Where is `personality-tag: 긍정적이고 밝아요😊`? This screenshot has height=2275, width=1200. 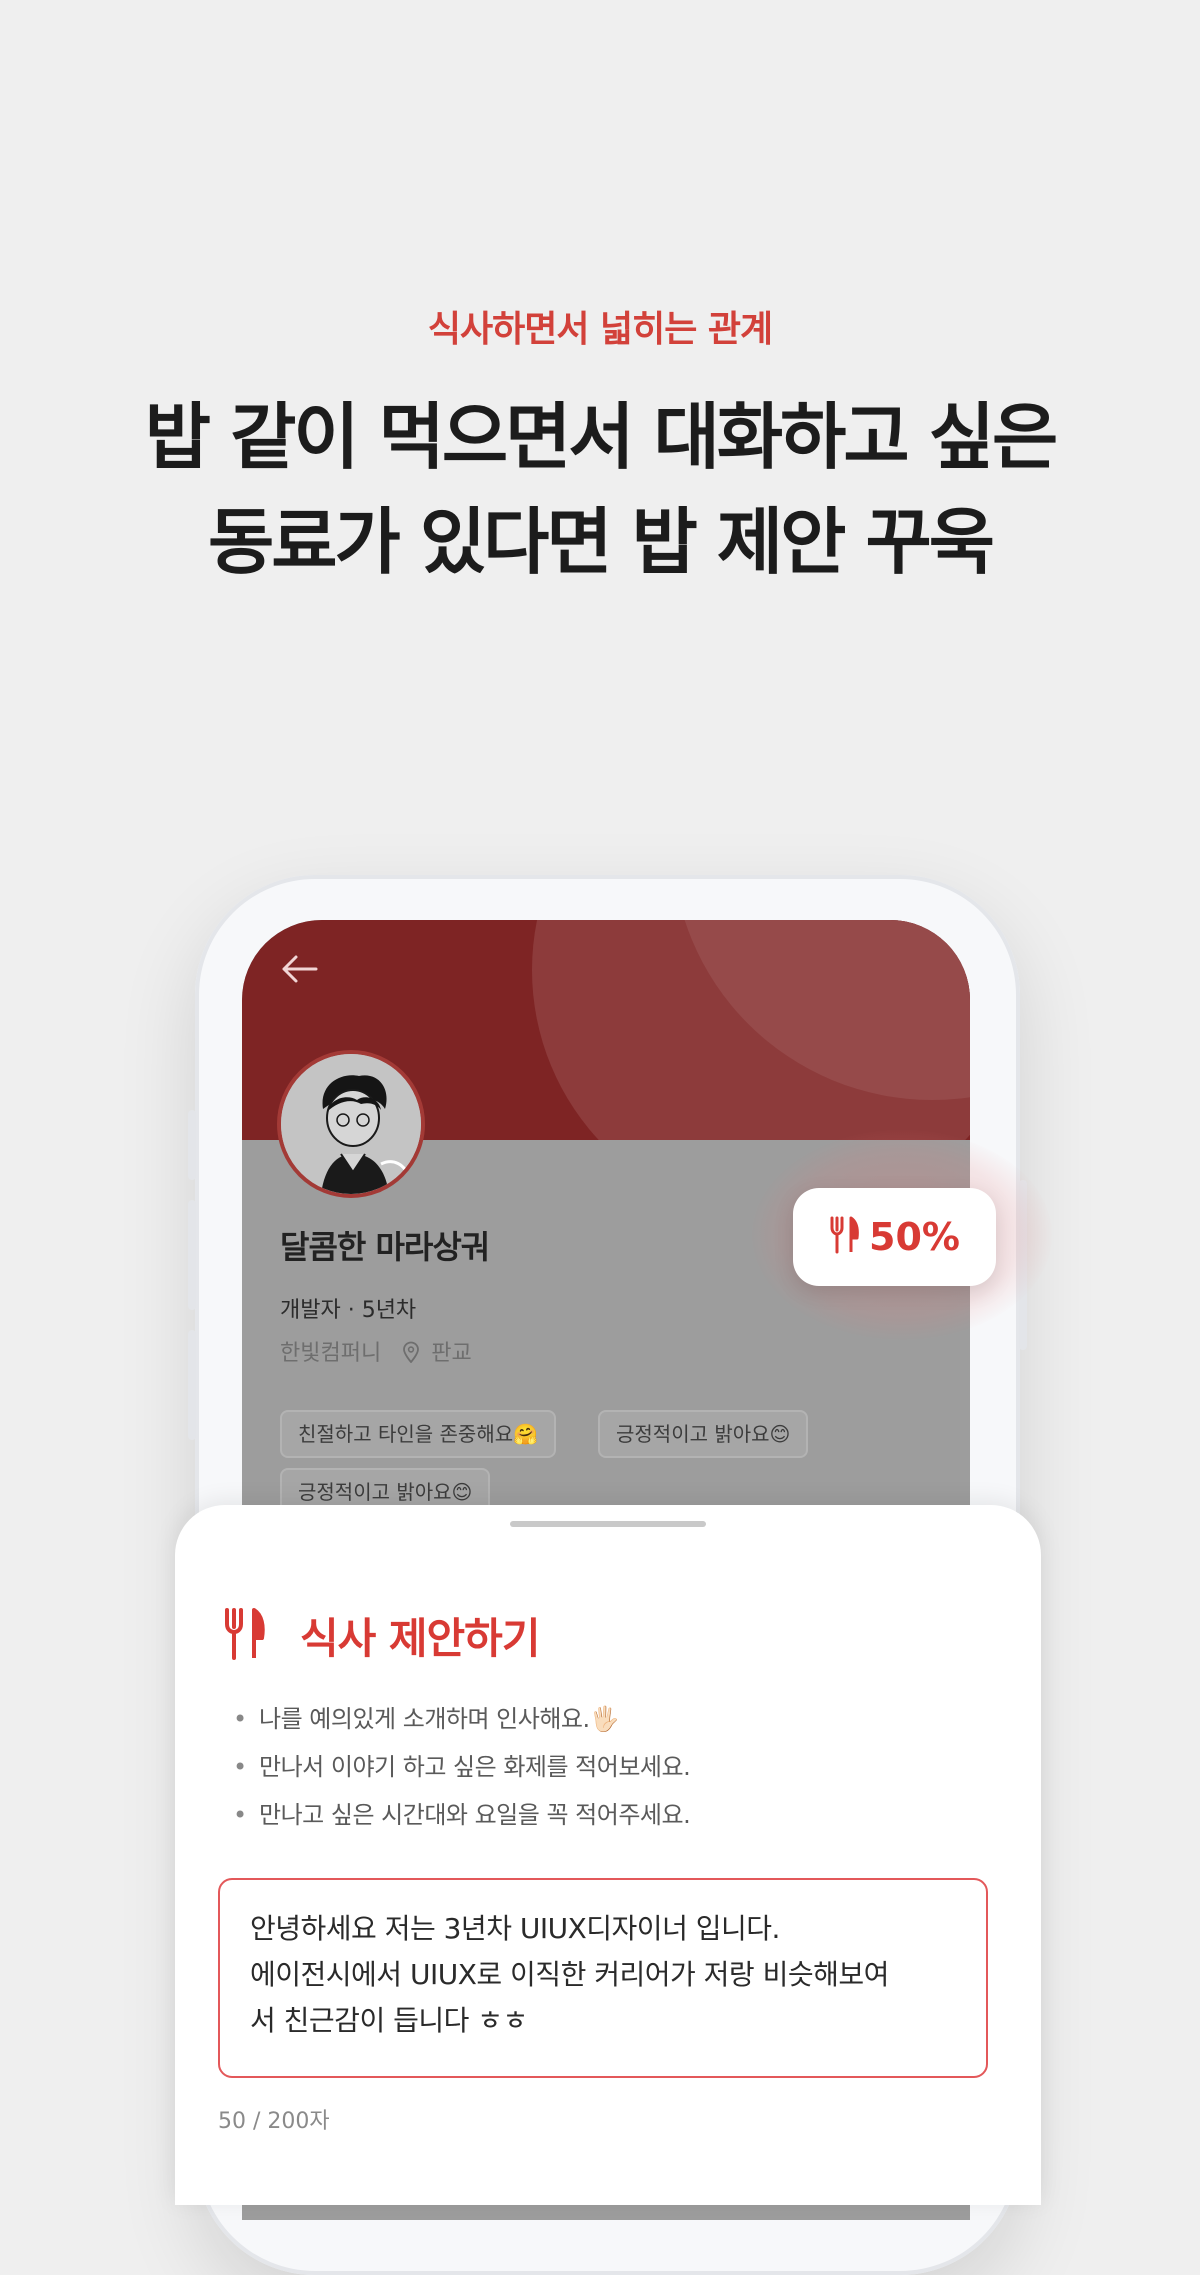
personality-tag: 긍정적이고 밝아요😊 is located at coordinates (703, 1434).